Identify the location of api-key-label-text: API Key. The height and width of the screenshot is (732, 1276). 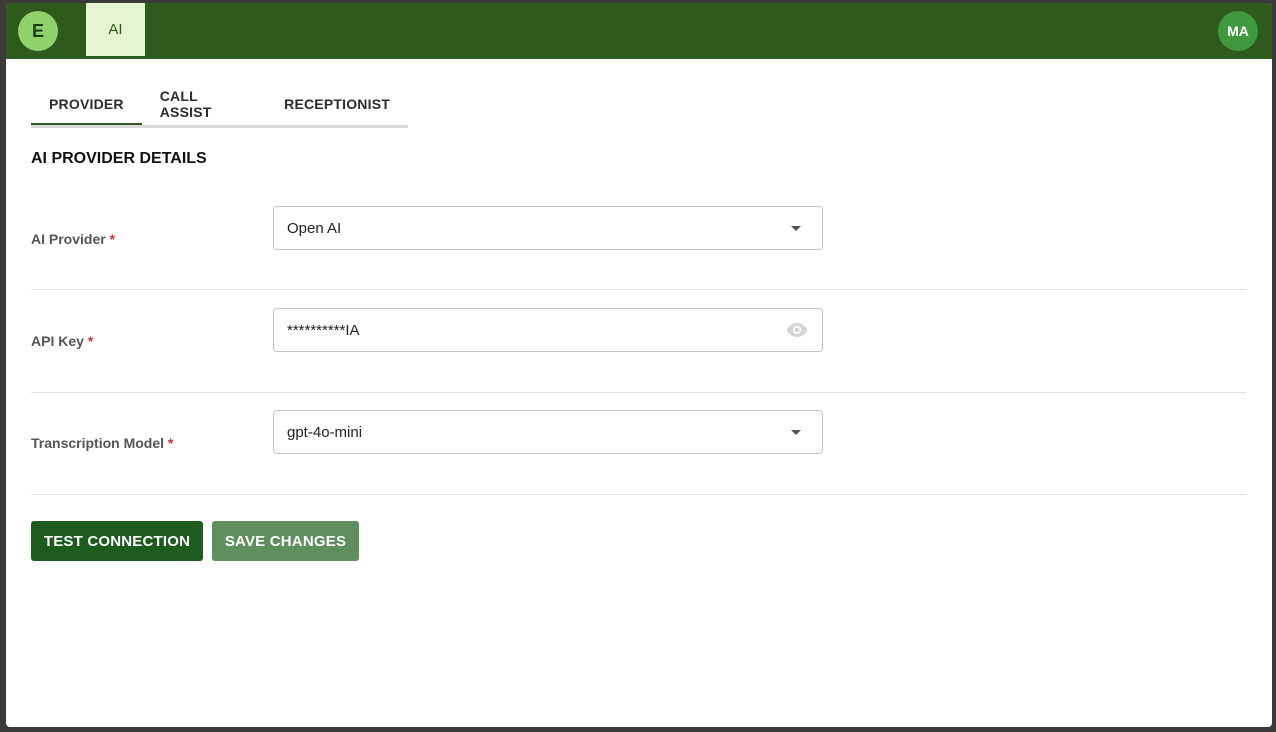
(57, 341).